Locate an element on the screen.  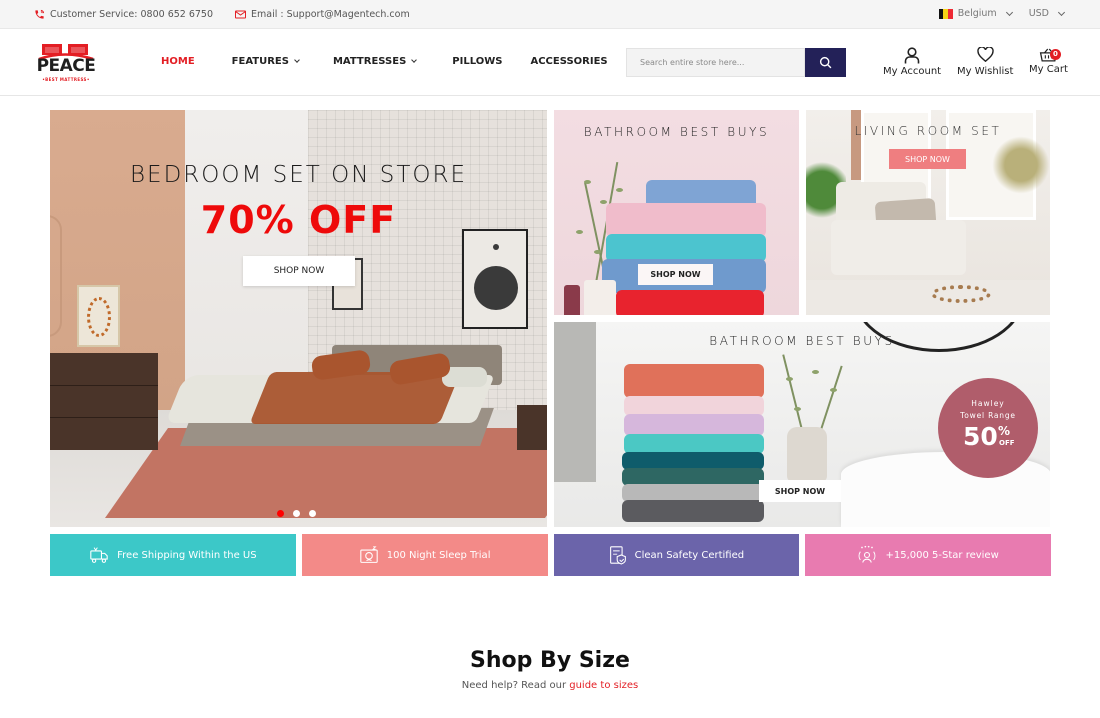
logo-text: PEACE is located at coordinates (66, 66).